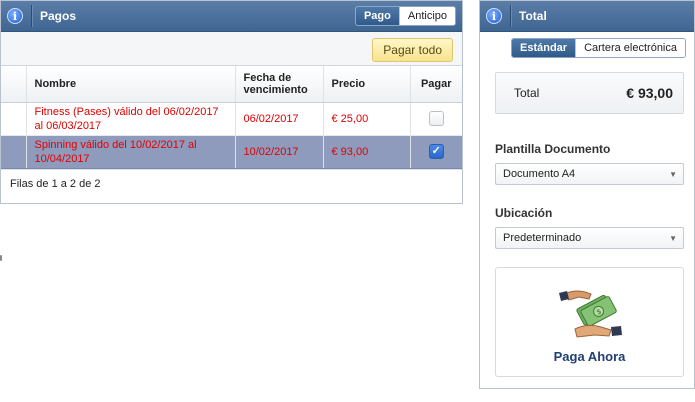 This screenshot has height=402, width=695. What do you see at coordinates (377, 16) in the screenshot?
I see `tab-pago: Pago` at bounding box center [377, 16].